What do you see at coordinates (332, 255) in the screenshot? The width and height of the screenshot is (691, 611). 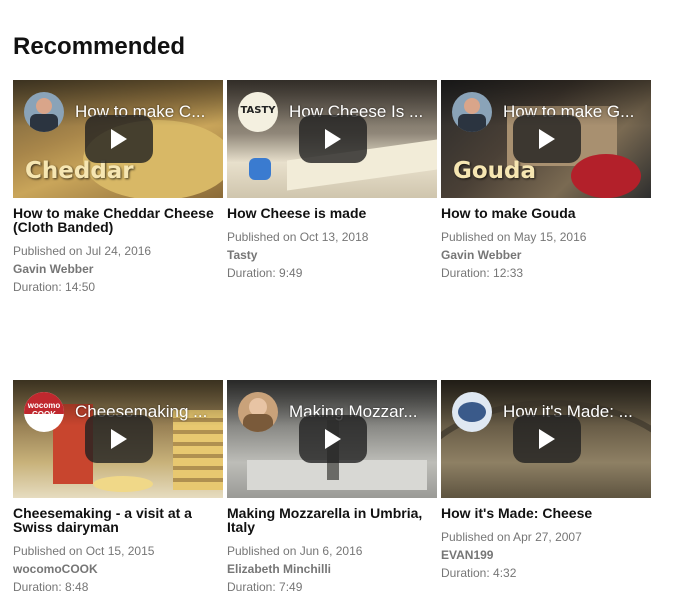 I see `channel-name: Tasty` at bounding box center [332, 255].